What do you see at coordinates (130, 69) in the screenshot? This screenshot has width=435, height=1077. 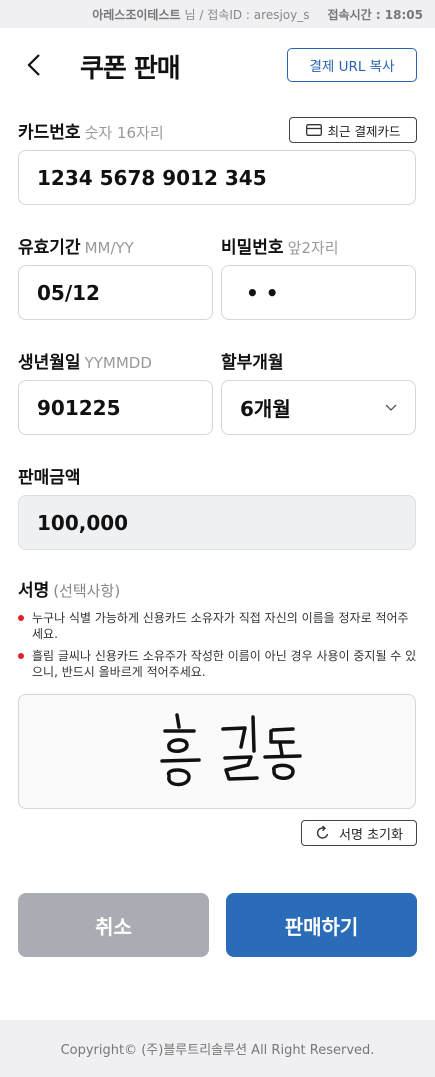 I see `page-title: 쿠폰 판매` at bounding box center [130, 69].